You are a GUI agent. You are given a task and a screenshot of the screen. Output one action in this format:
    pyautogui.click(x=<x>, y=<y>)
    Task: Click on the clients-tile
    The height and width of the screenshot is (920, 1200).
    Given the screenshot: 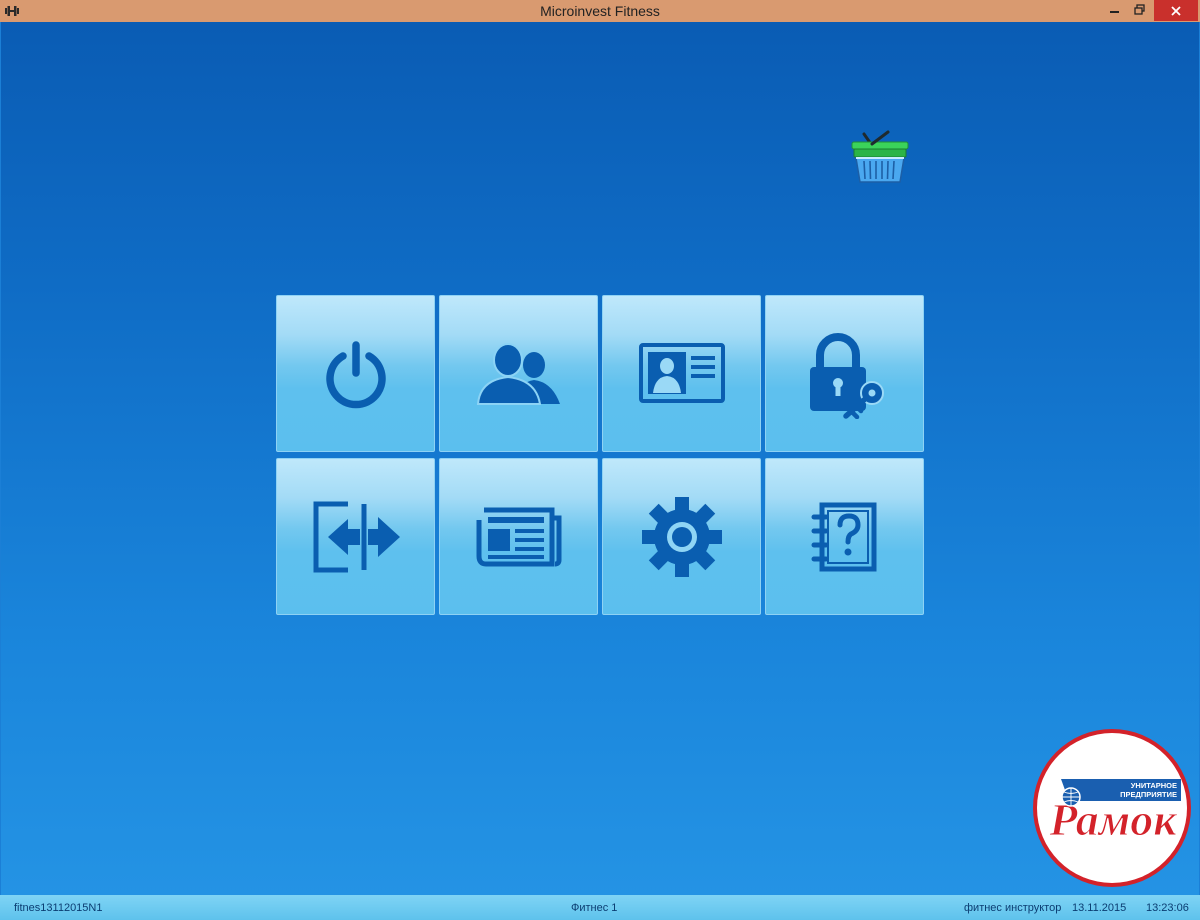 What is the action you would take?
    pyautogui.click(x=518, y=373)
    